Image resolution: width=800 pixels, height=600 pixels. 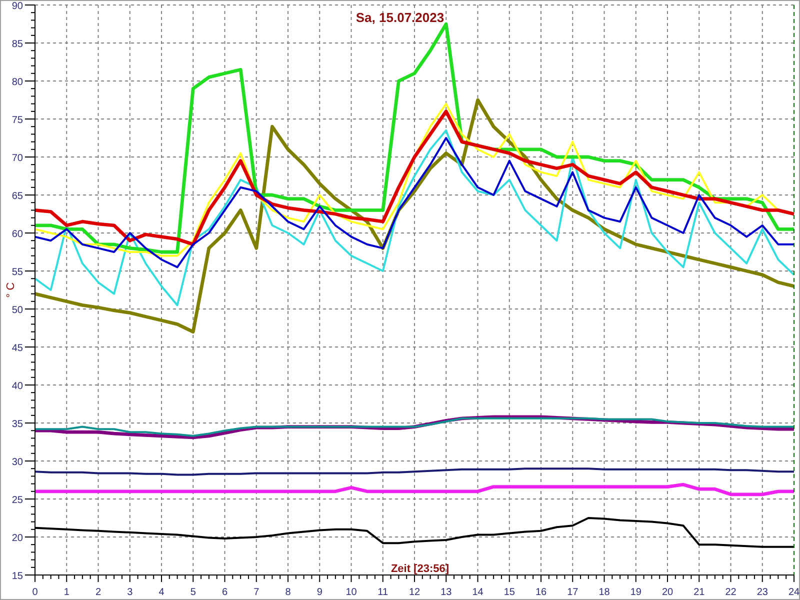 I want to click on axis-label: 30, so click(x=17, y=462).